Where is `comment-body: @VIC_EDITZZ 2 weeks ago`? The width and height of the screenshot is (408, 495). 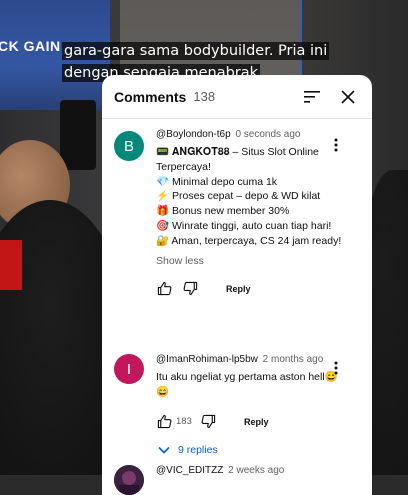 comment-body: @VIC_EDITZZ 2 weeks ago is located at coordinates (249, 470).